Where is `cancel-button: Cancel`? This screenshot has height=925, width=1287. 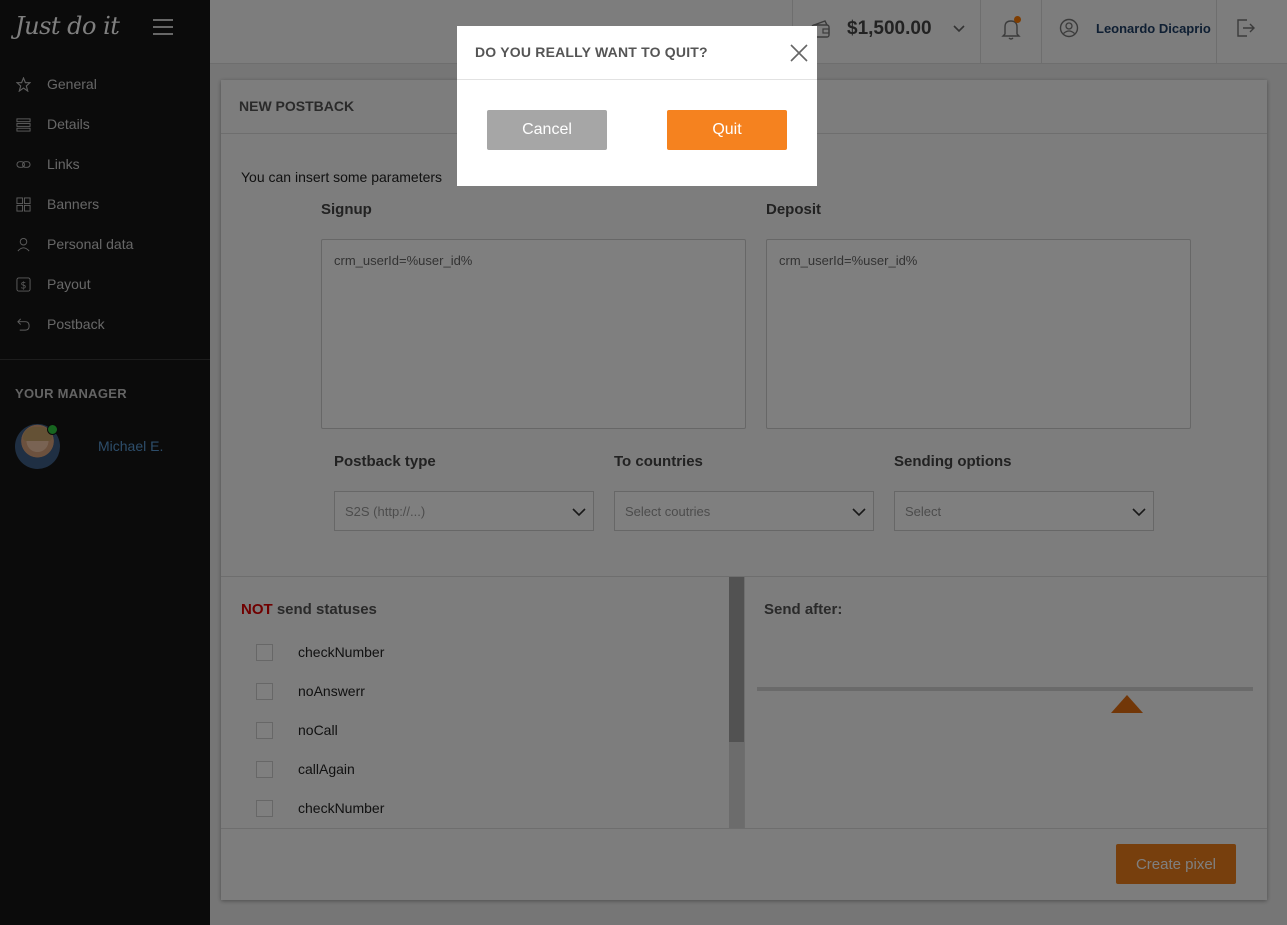
cancel-button: Cancel is located at coordinates (547, 130).